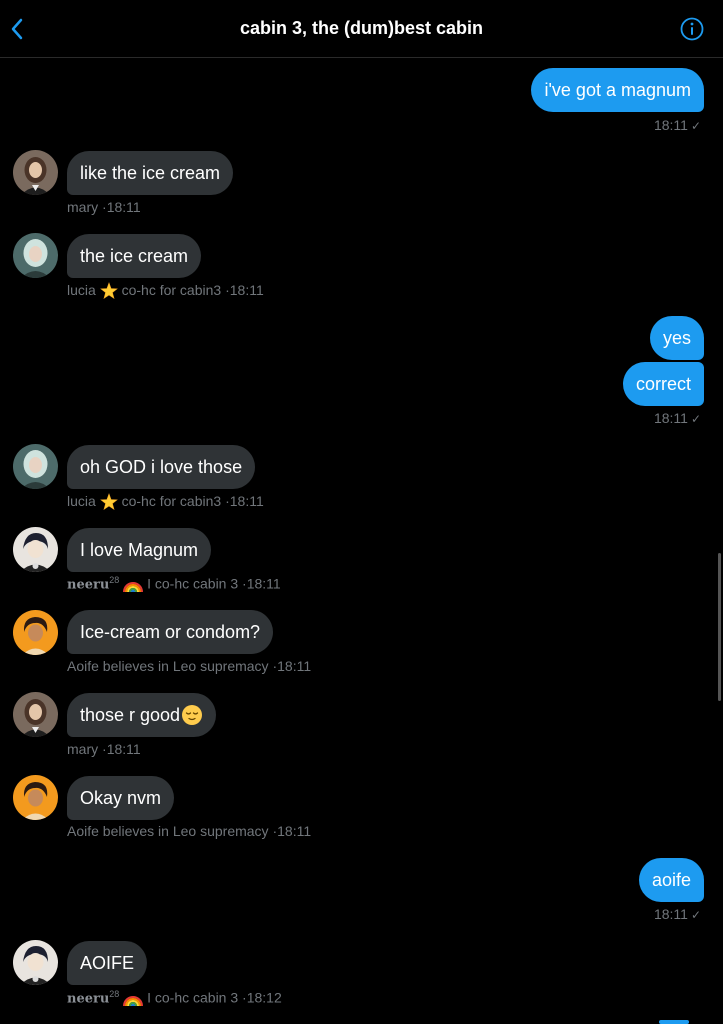  Describe the element at coordinates (130, 714) in the screenshot. I see `message-text: those r good` at that location.